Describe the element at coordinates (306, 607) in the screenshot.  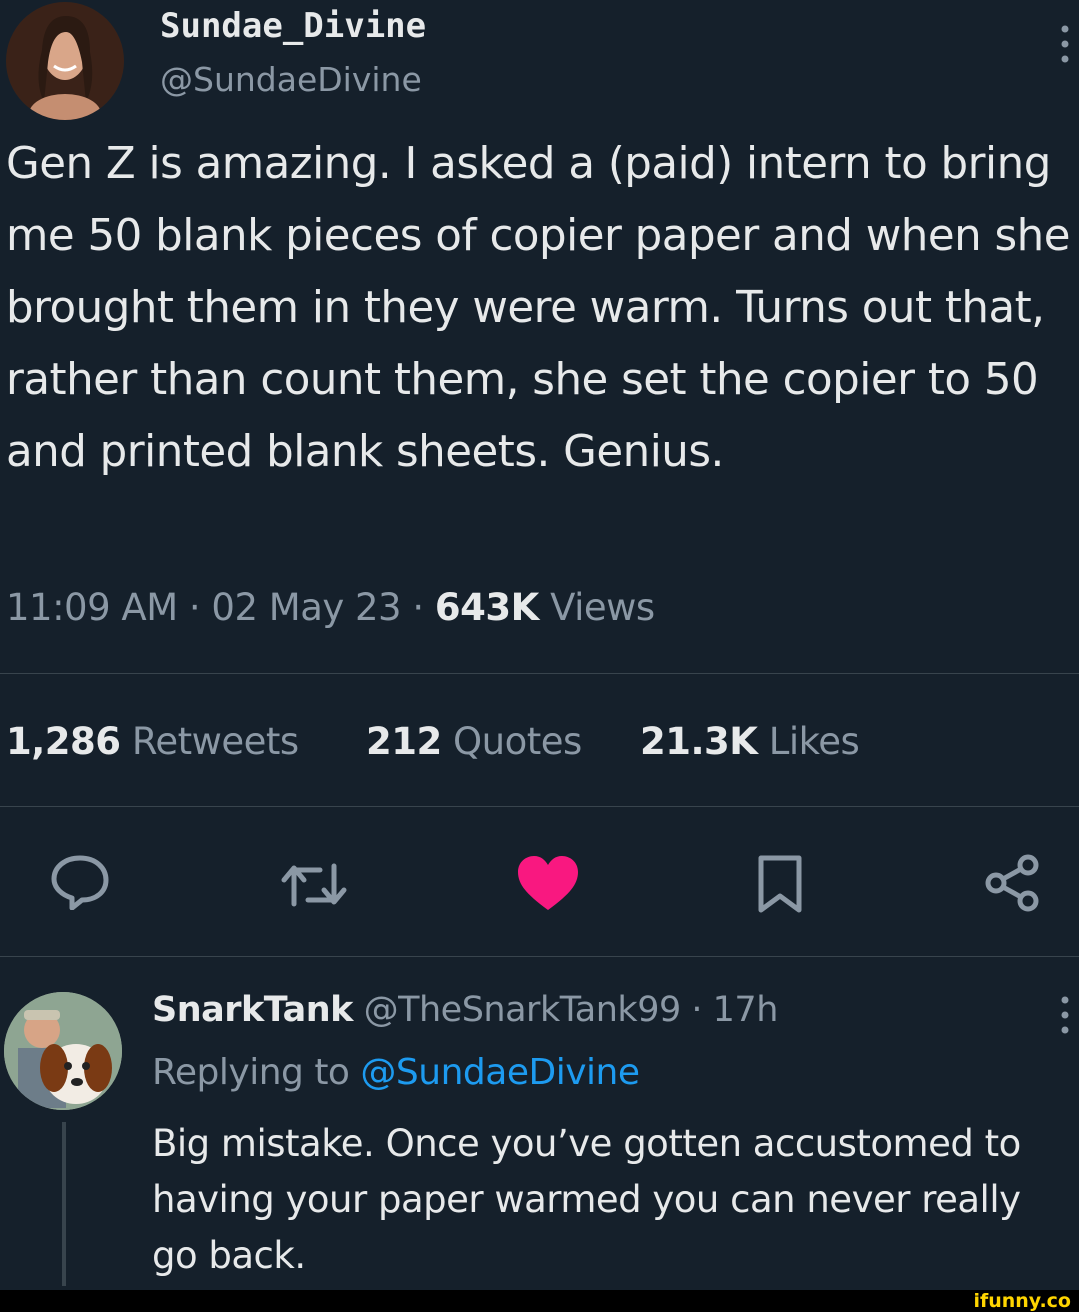
I see `tweet-date: 02 May 23` at that location.